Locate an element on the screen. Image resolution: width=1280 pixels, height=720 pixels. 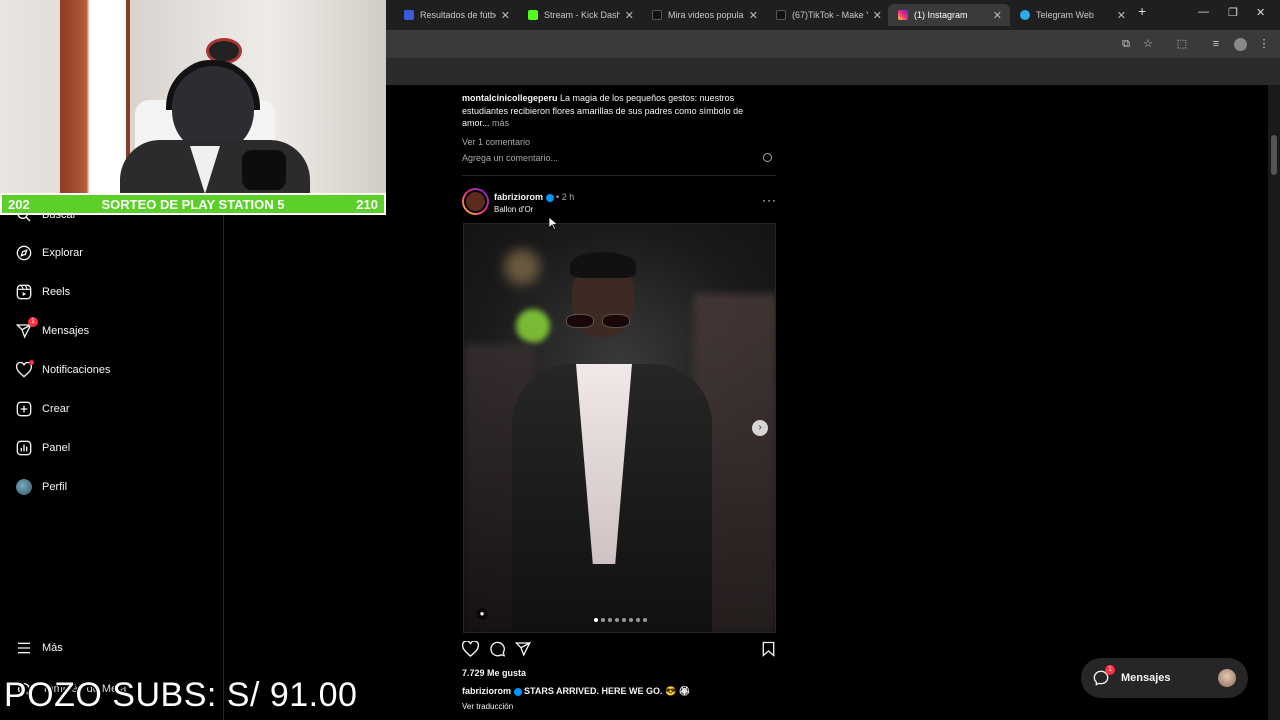
browser-toolbar: ⧉ ☆ ⬚ ≡ ⋮ is located at coordinates (833, 44).